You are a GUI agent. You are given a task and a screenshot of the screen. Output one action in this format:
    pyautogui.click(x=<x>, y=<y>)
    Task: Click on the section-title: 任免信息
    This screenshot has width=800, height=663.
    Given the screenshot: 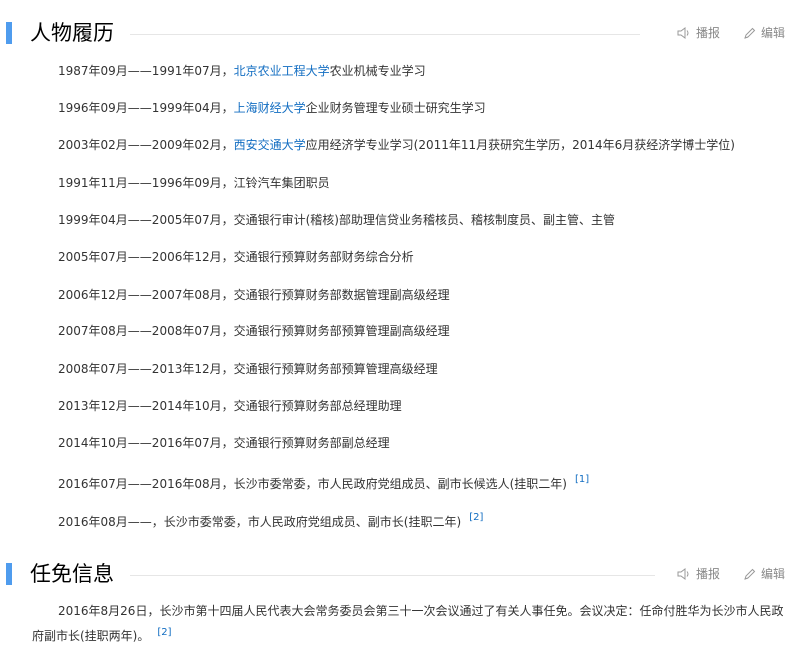 What is the action you would take?
    pyautogui.click(x=72, y=574)
    